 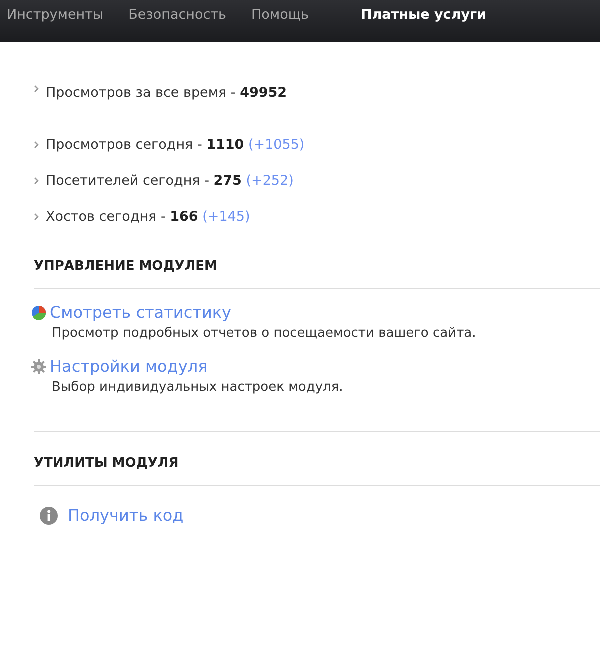 I want to click on link: Смотреть статистику, so click(x=141, y=312).